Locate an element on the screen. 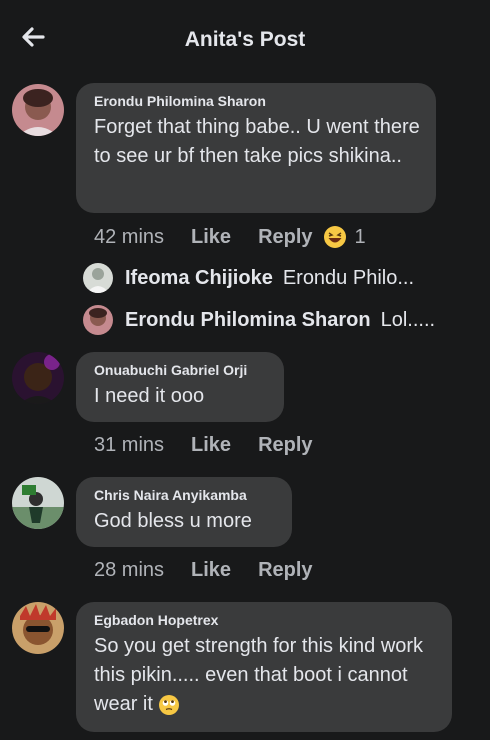  comment-time: 28 mins is located at coordinates (129, 570).